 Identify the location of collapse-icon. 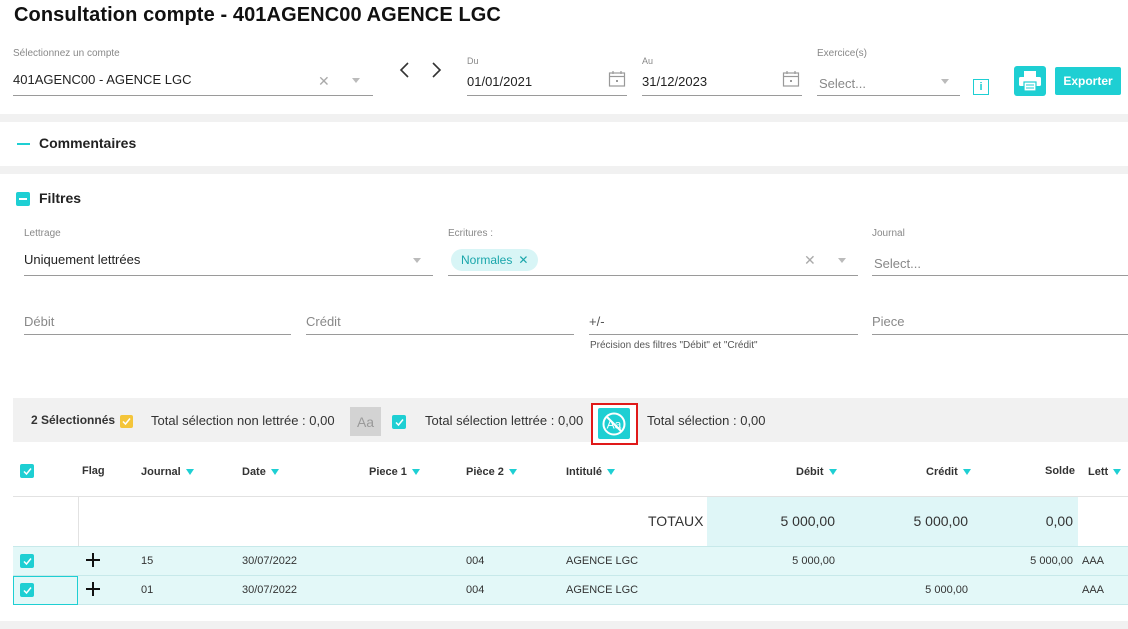
(23, 144).